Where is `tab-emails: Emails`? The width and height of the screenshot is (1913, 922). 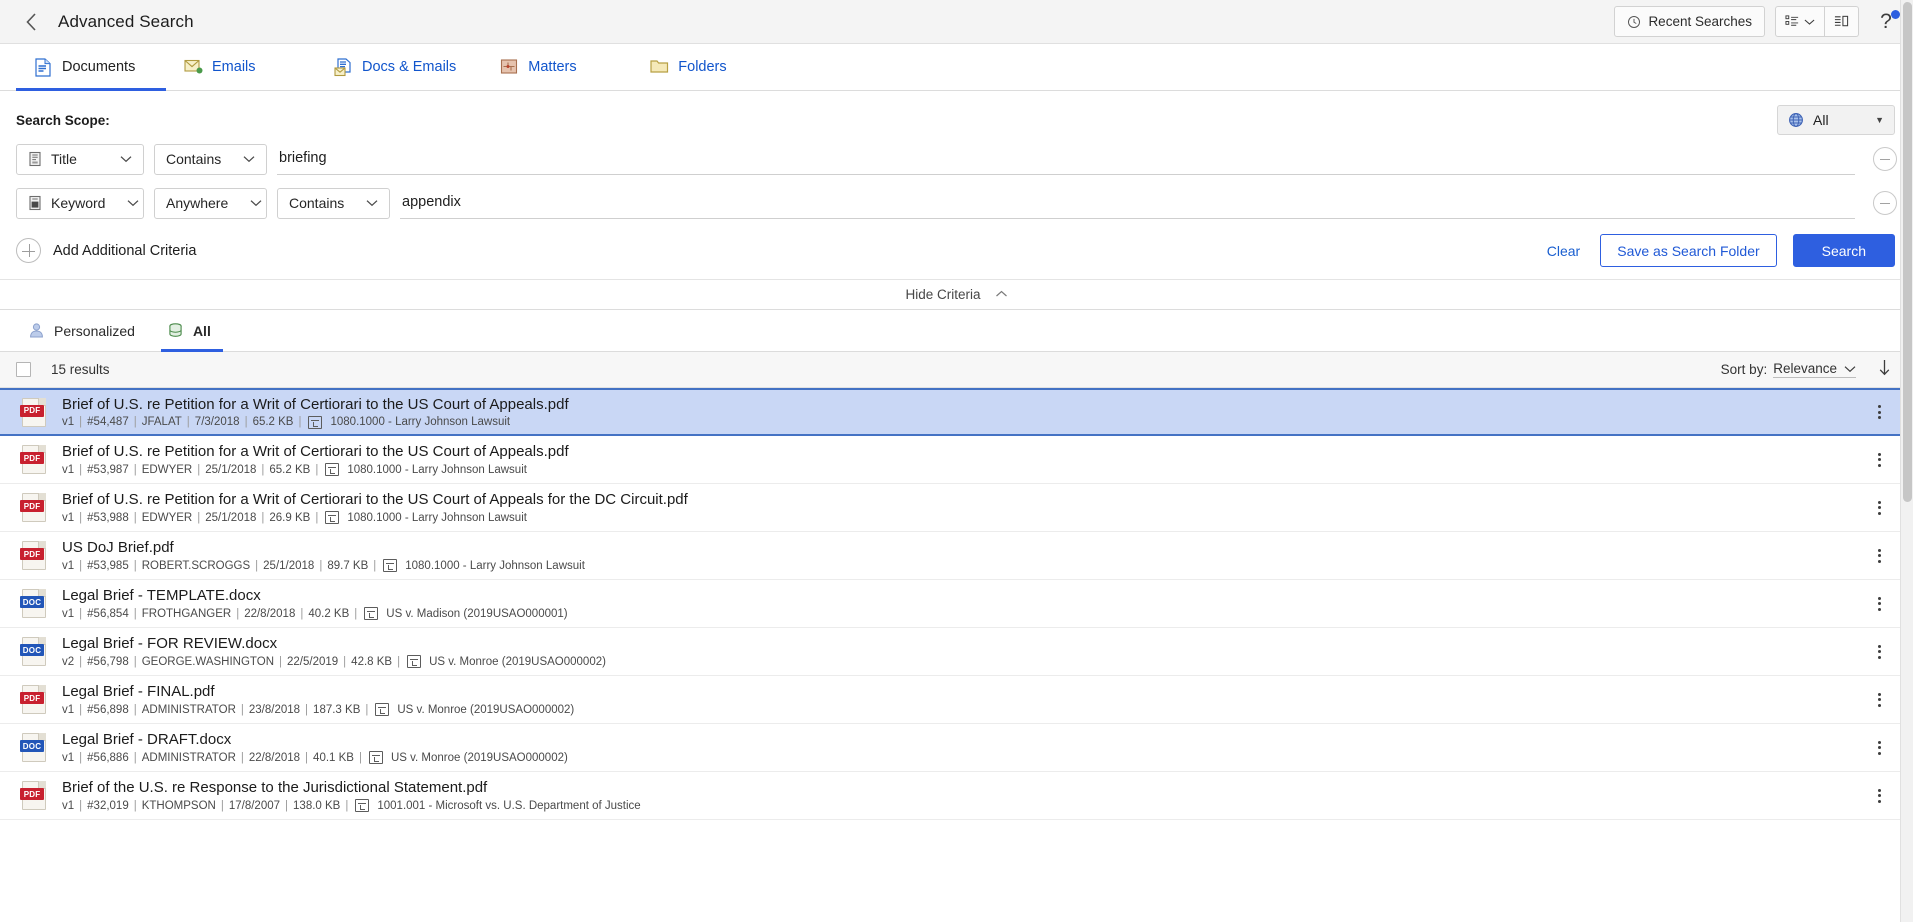 tab-emails: Emails is located at coordinates (241, 67).